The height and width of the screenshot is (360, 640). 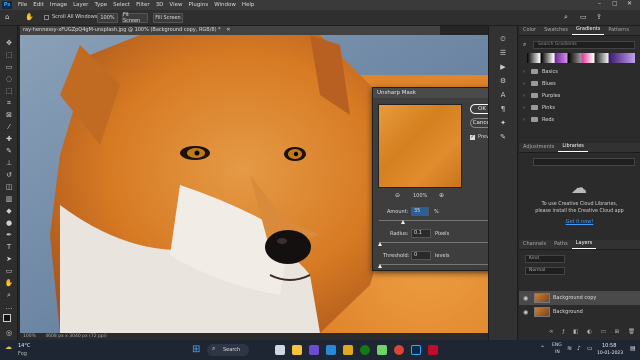 What do you see at coordinates (143, 5) in the screenshot?
I see `menu-filter: Filter` at bounding box center [143, 5].